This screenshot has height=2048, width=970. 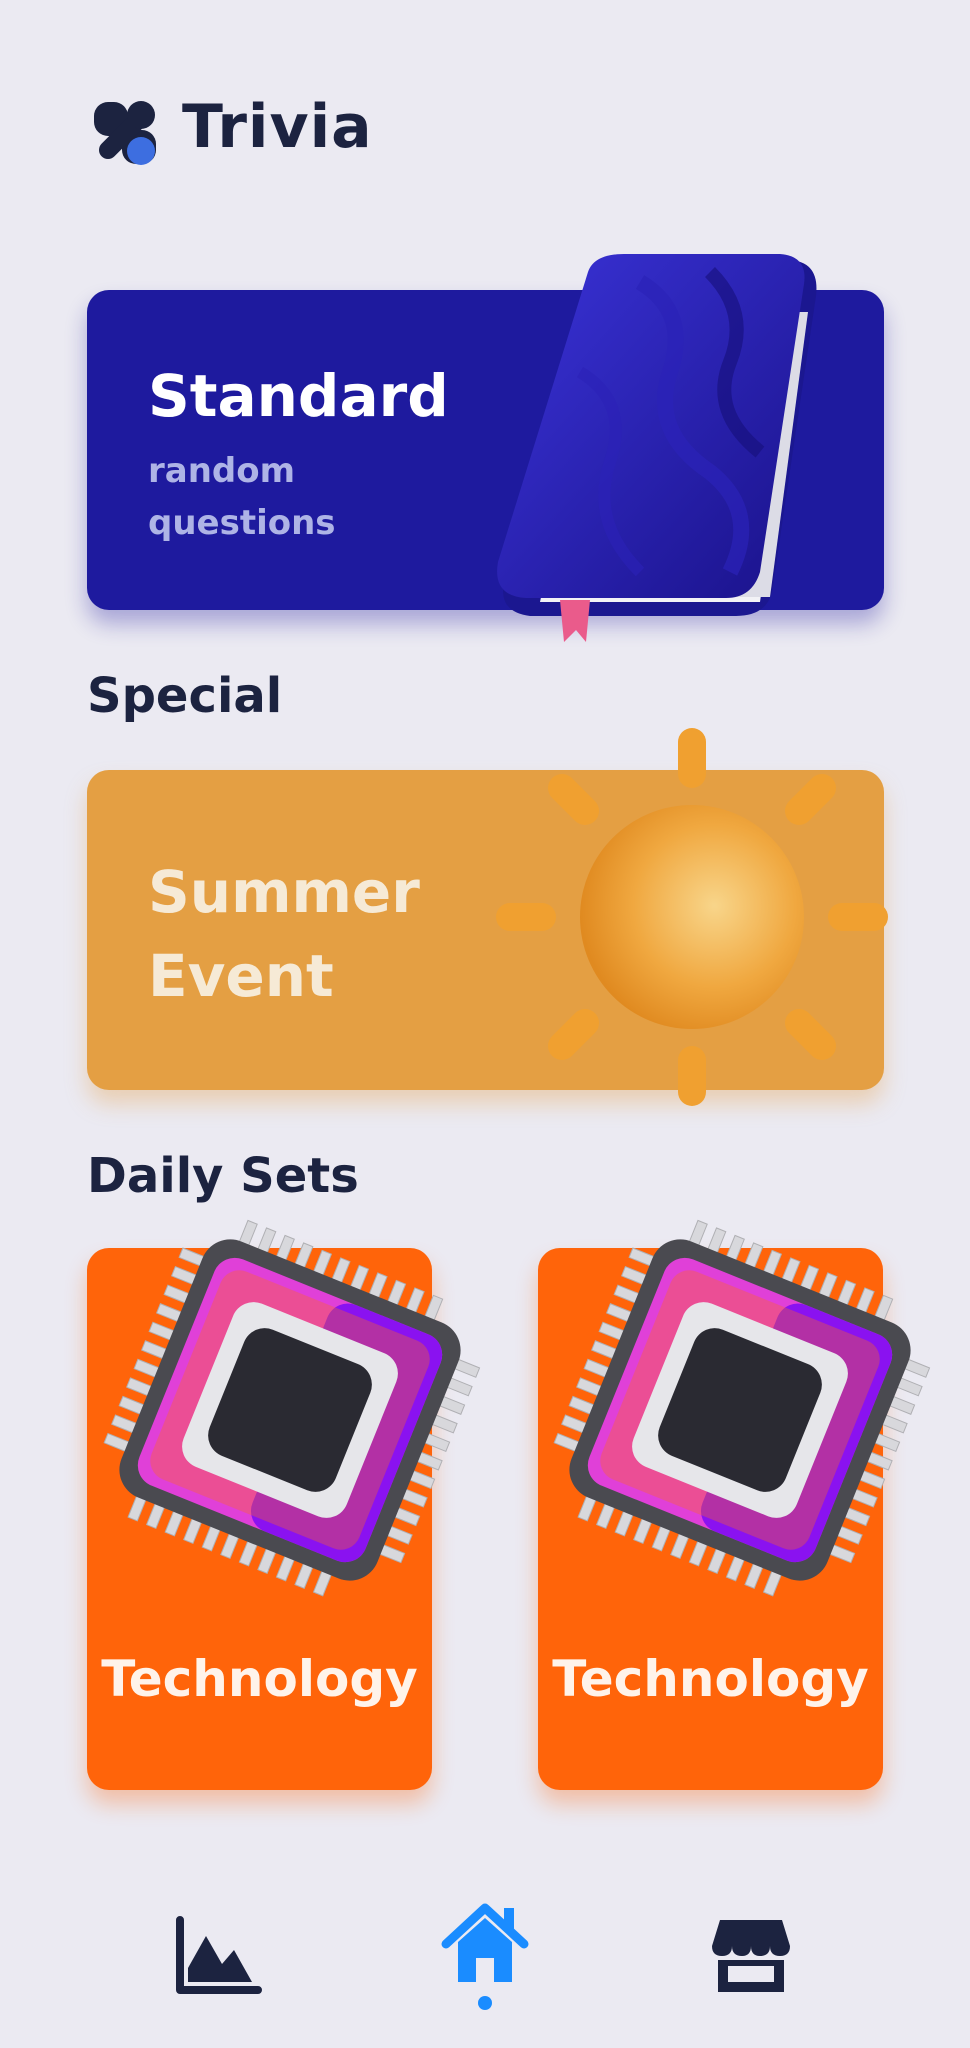 I want to click on chart-icon, so click(x=217, y=1955).